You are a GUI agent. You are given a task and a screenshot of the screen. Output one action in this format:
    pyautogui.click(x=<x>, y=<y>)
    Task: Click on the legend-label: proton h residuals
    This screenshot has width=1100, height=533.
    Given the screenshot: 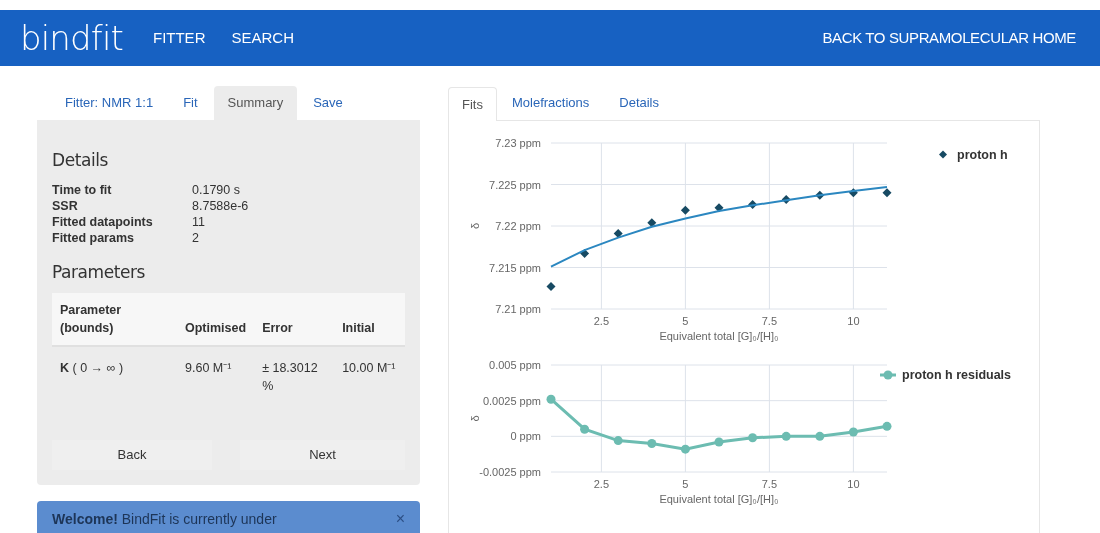 What is the action you would take?
    pyautogui.click(x=957, y=375)
    